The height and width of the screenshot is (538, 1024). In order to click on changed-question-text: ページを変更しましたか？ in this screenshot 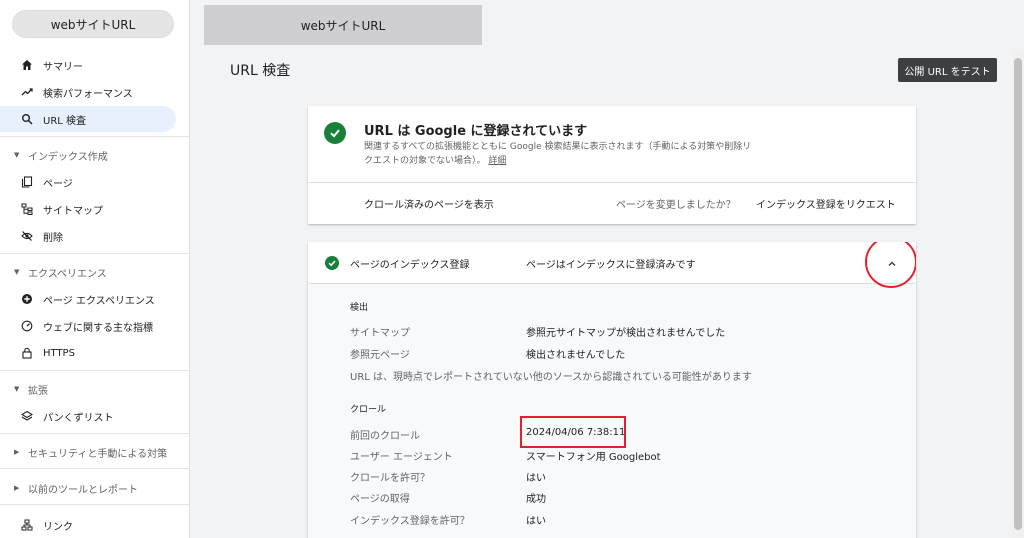, I will do `click(676, 205)`.